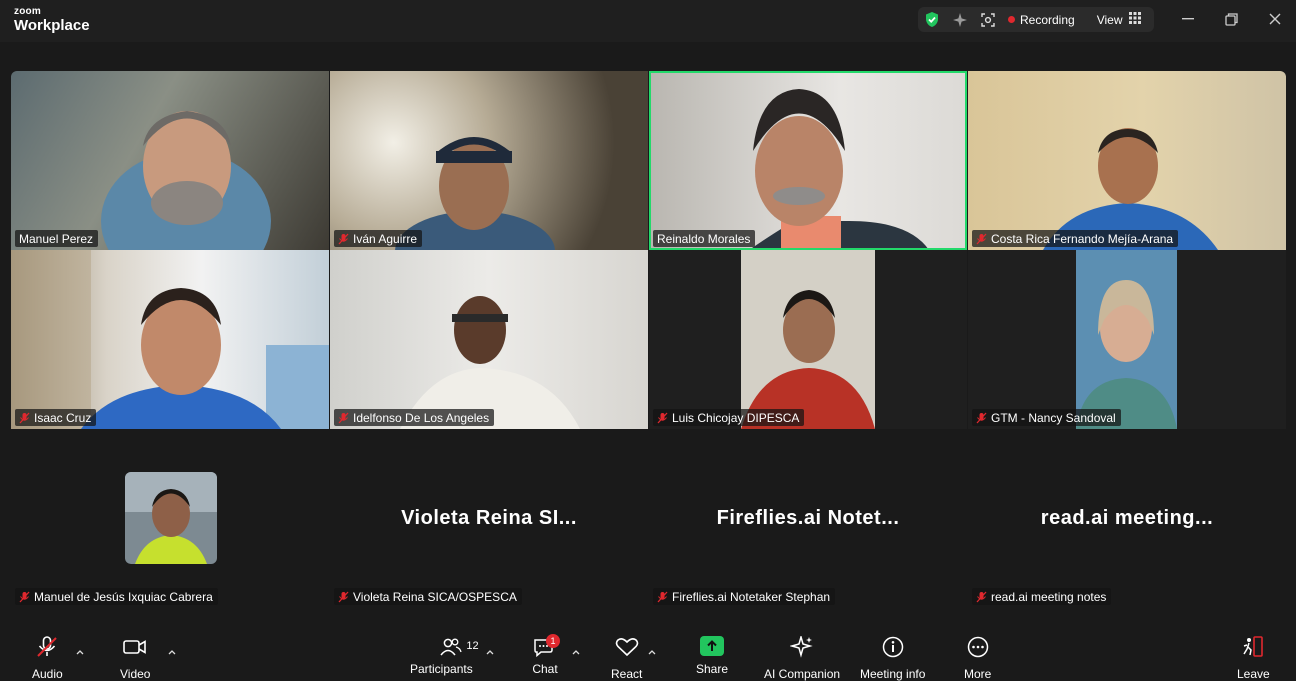 Image resolution: width=1296 pixels, height=681 pixels. I want to click on ai-companion-button: AI Companion, so click(802, 657).